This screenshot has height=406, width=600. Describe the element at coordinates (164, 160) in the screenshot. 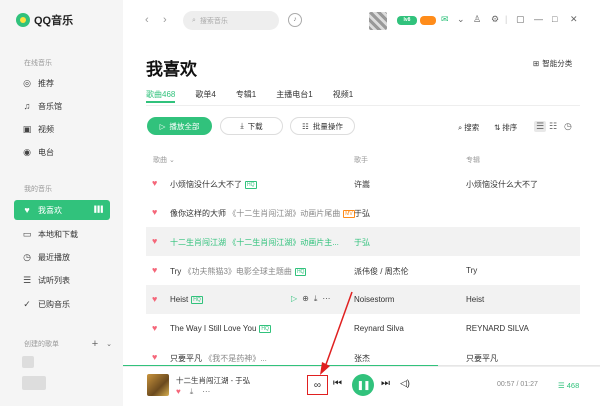

I see `column-header-song: 歌曲 ⌄` at that location.